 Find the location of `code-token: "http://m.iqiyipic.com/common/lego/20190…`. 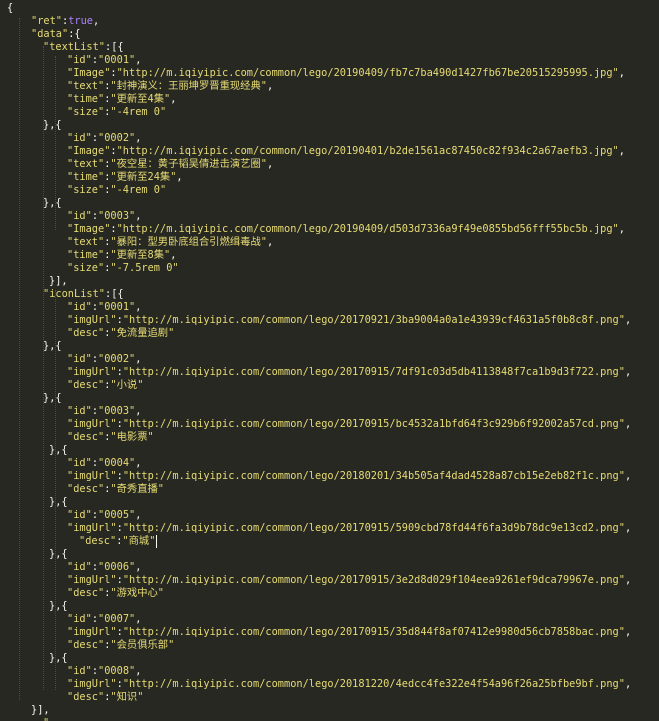

code-token: "http://m.iqiyipic.com/common/lego/20190… is located at coordinates (367, 73).